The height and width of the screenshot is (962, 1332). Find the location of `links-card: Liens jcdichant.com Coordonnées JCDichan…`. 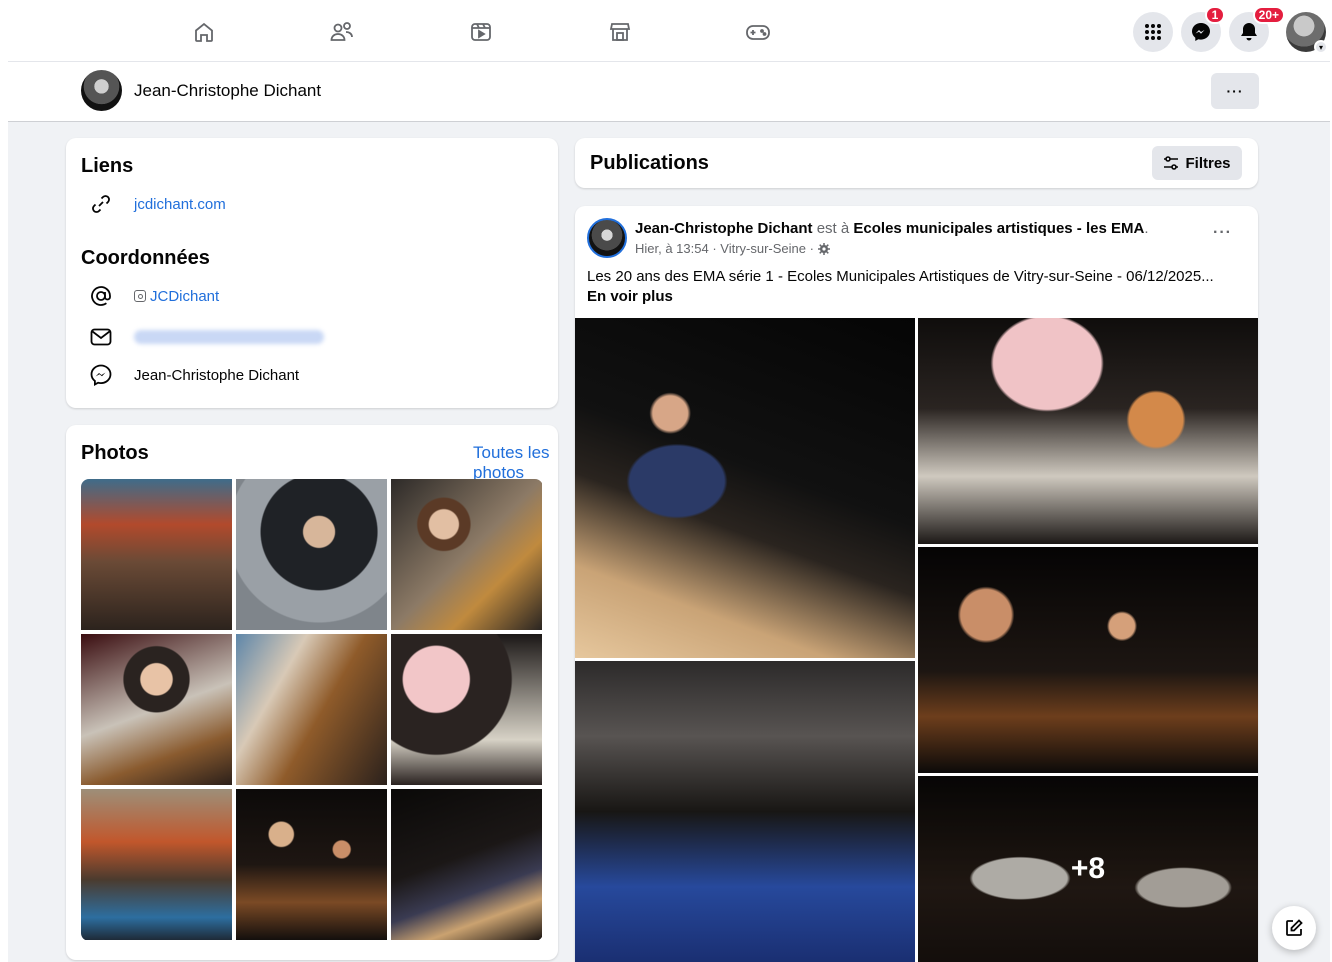

links-card: Liens jcdichant.com Coordonnées JCDichan… is located at coordinates (312, 273).